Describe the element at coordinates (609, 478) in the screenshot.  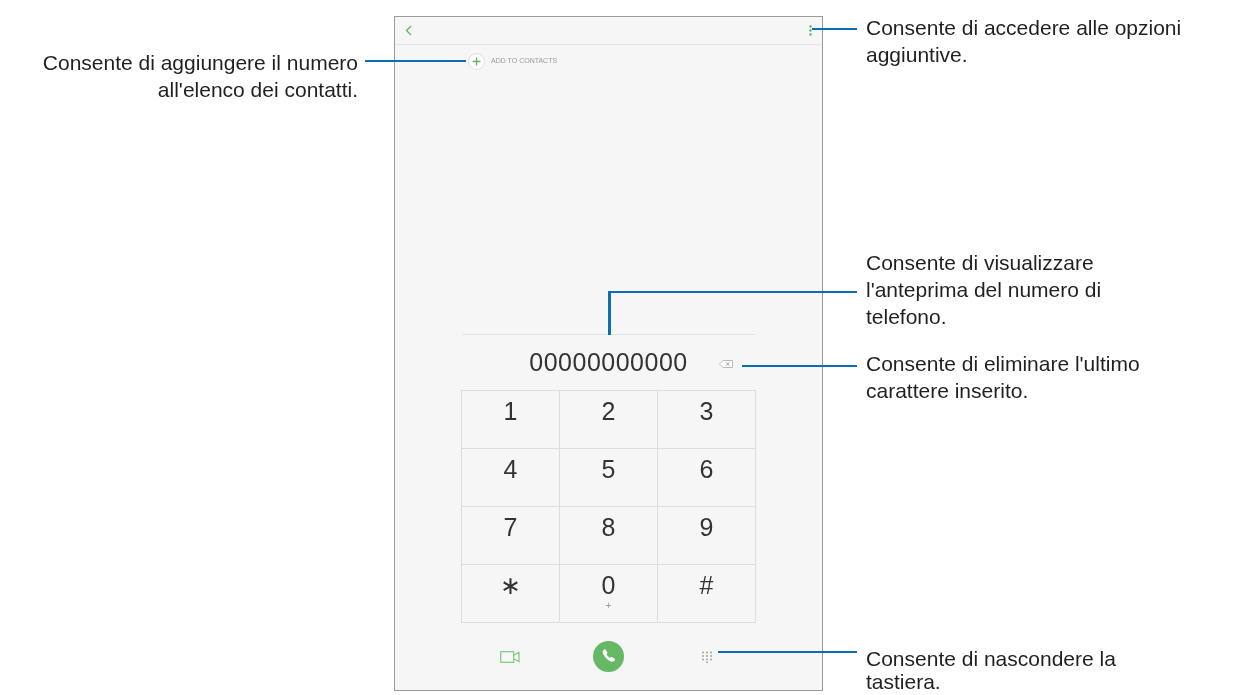
I see `dial-key: 5` at that location.